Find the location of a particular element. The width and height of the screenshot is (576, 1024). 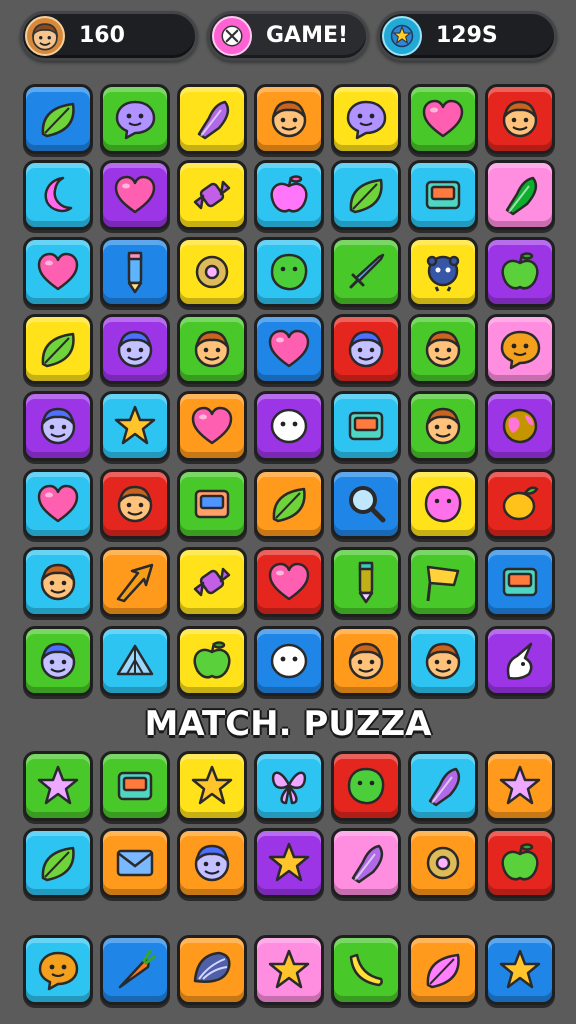

crescent-icon is located at coordinates (58, 194).